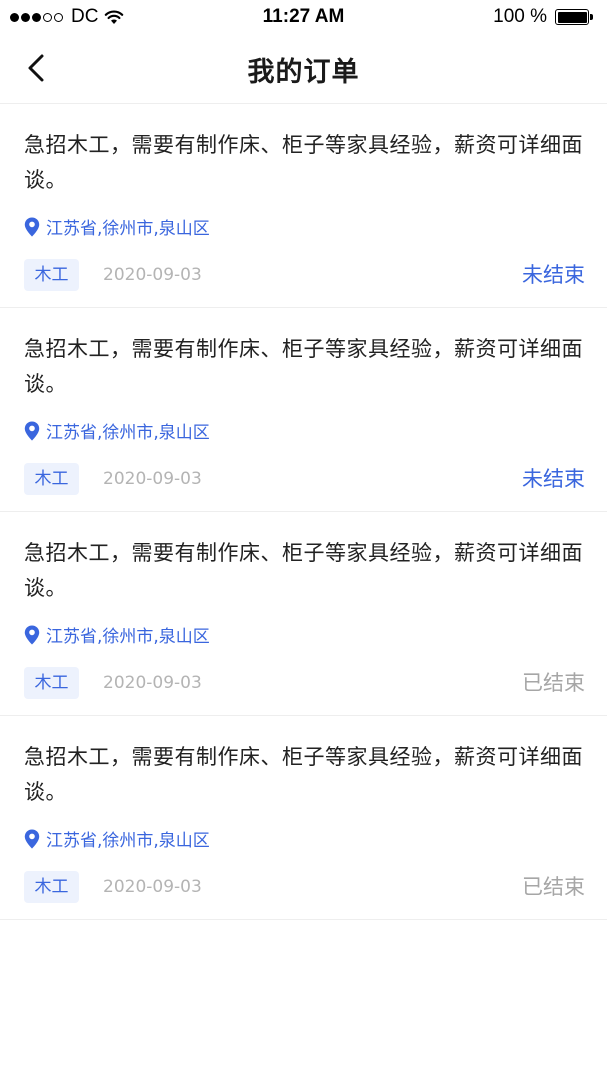 This screenshot has width=607, height=1080. I want to click on status-bar: DC 11:27 AM 100 %, so click(303, 17).